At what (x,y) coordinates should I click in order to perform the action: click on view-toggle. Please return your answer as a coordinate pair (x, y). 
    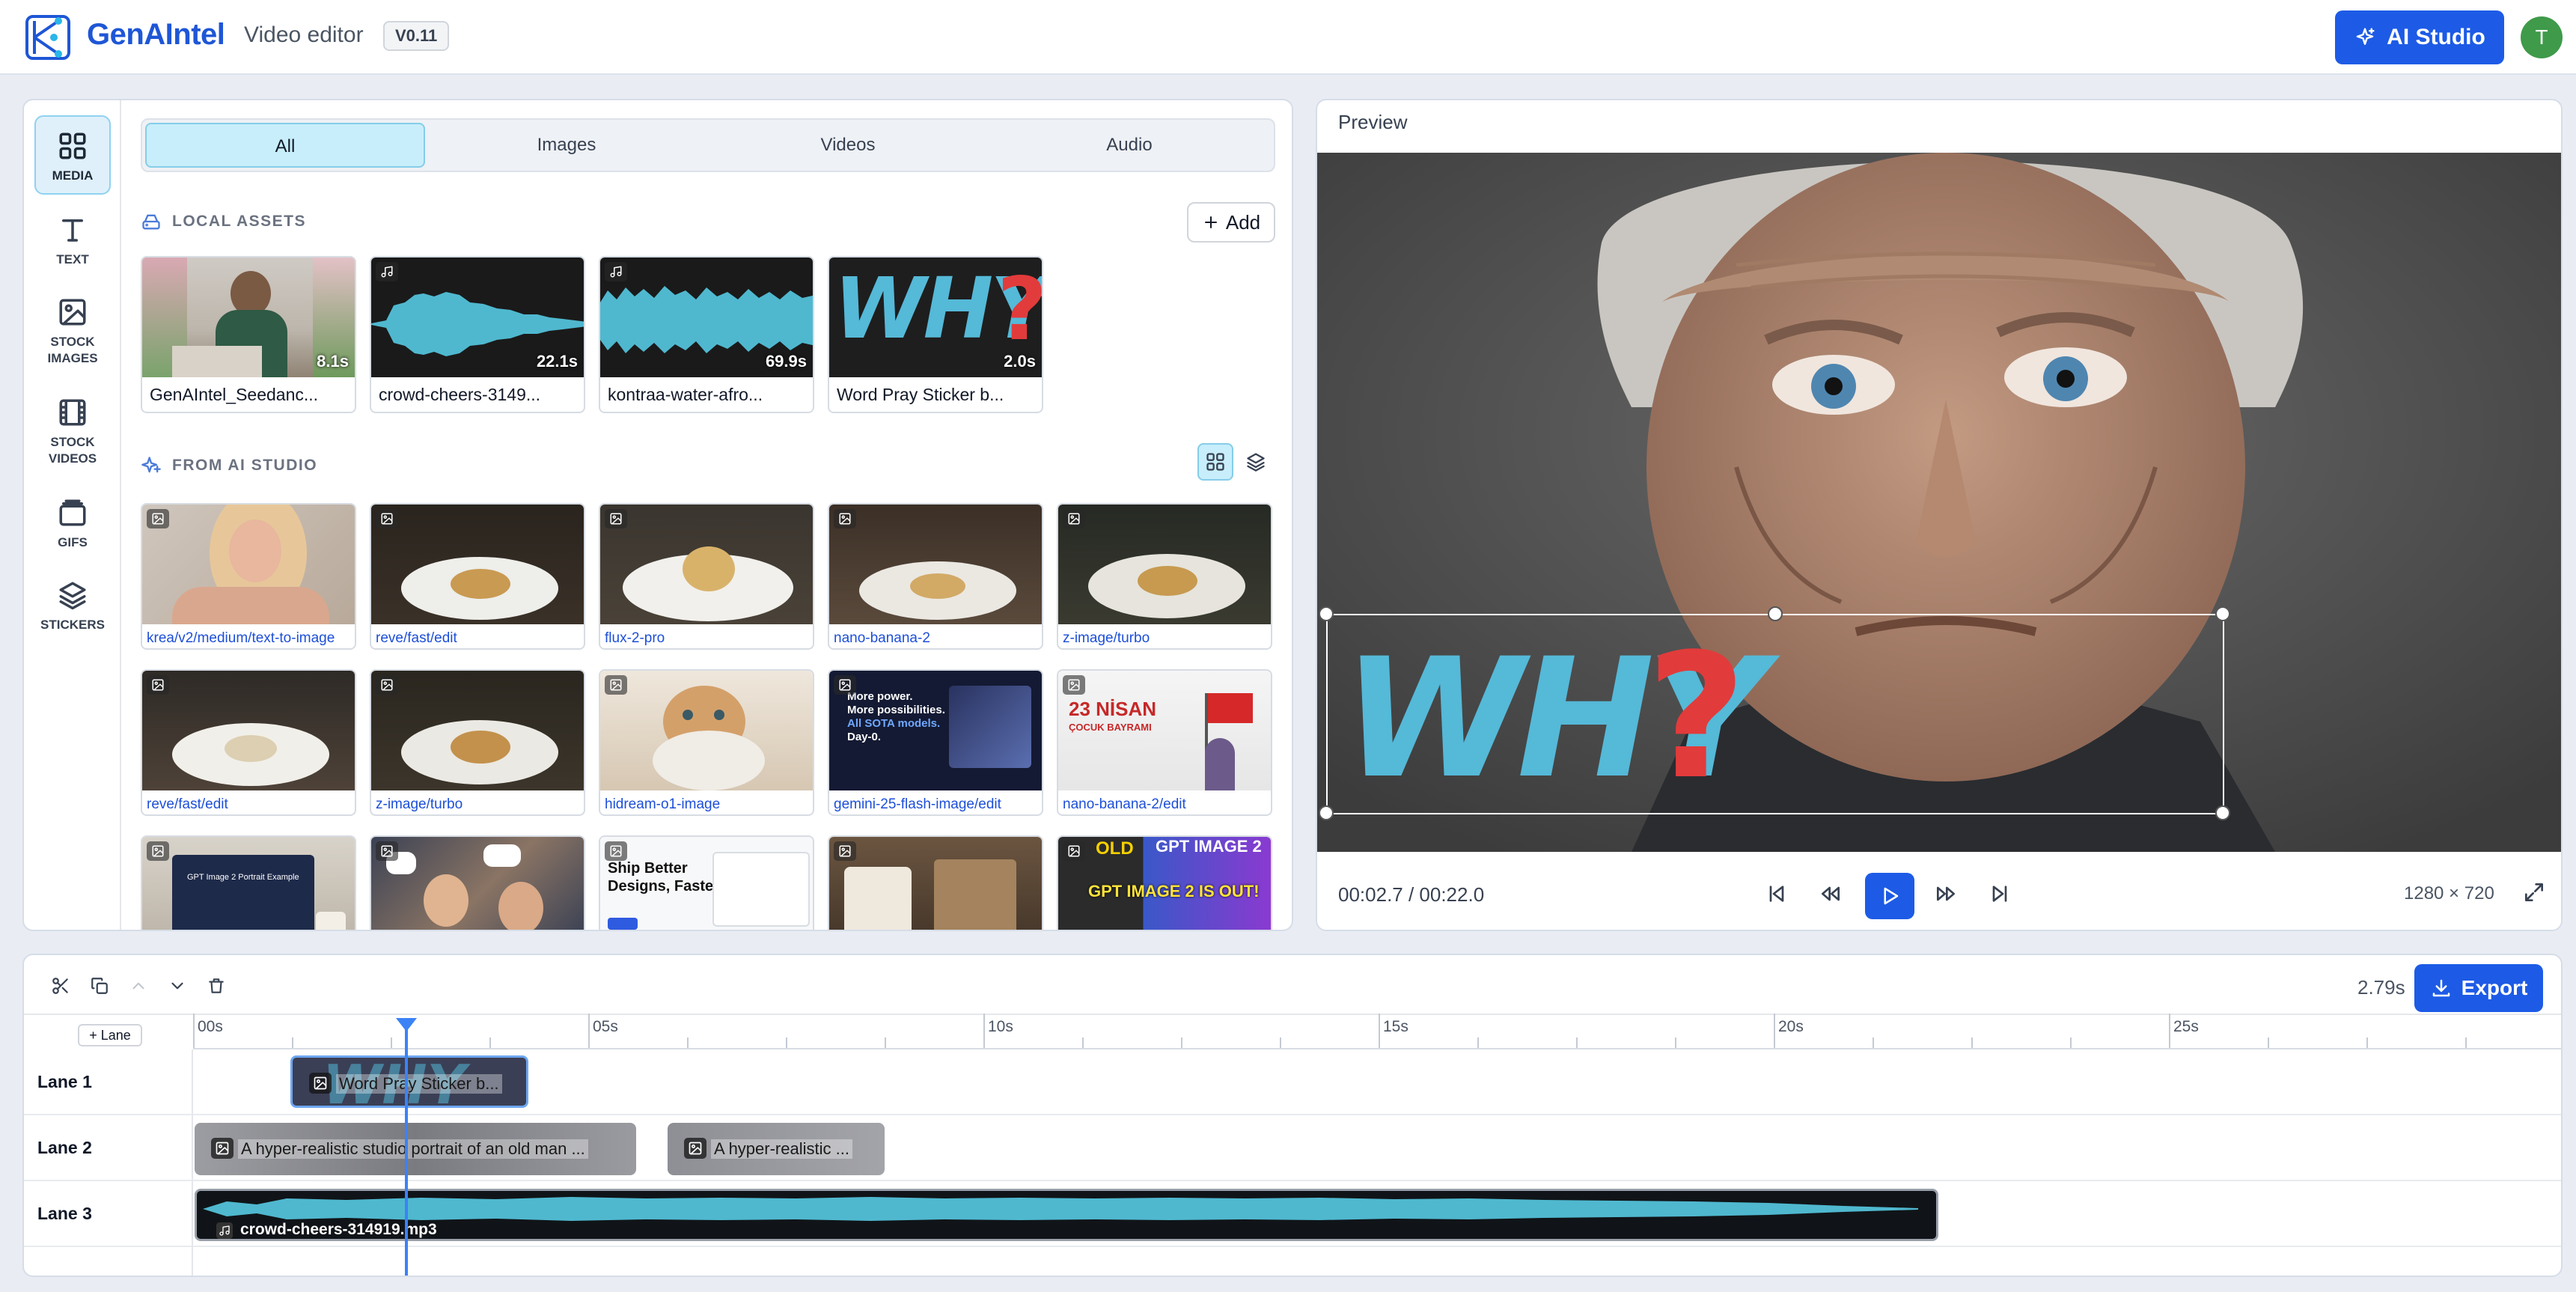
    Looking at the image, I should click on (1236, 463).